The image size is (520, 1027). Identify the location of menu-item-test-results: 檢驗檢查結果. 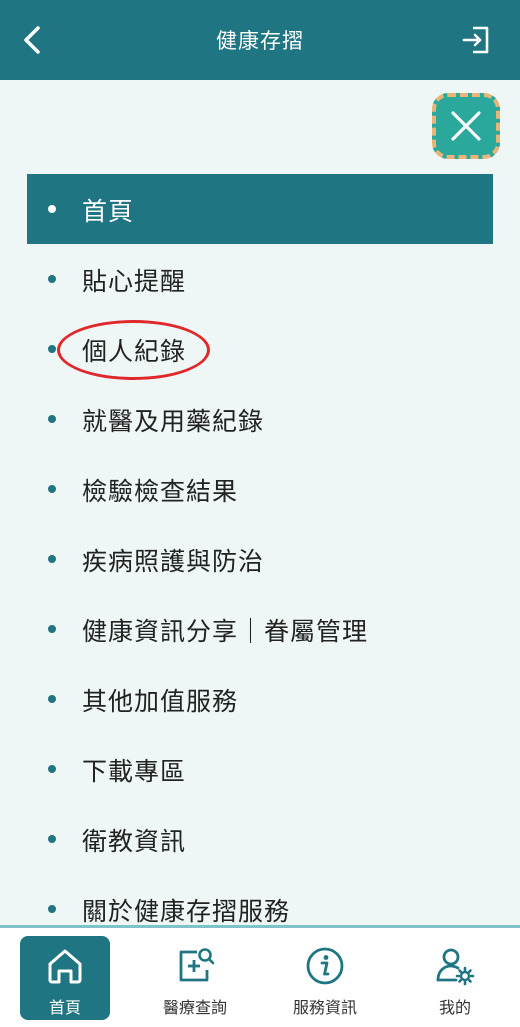
(260, 489).